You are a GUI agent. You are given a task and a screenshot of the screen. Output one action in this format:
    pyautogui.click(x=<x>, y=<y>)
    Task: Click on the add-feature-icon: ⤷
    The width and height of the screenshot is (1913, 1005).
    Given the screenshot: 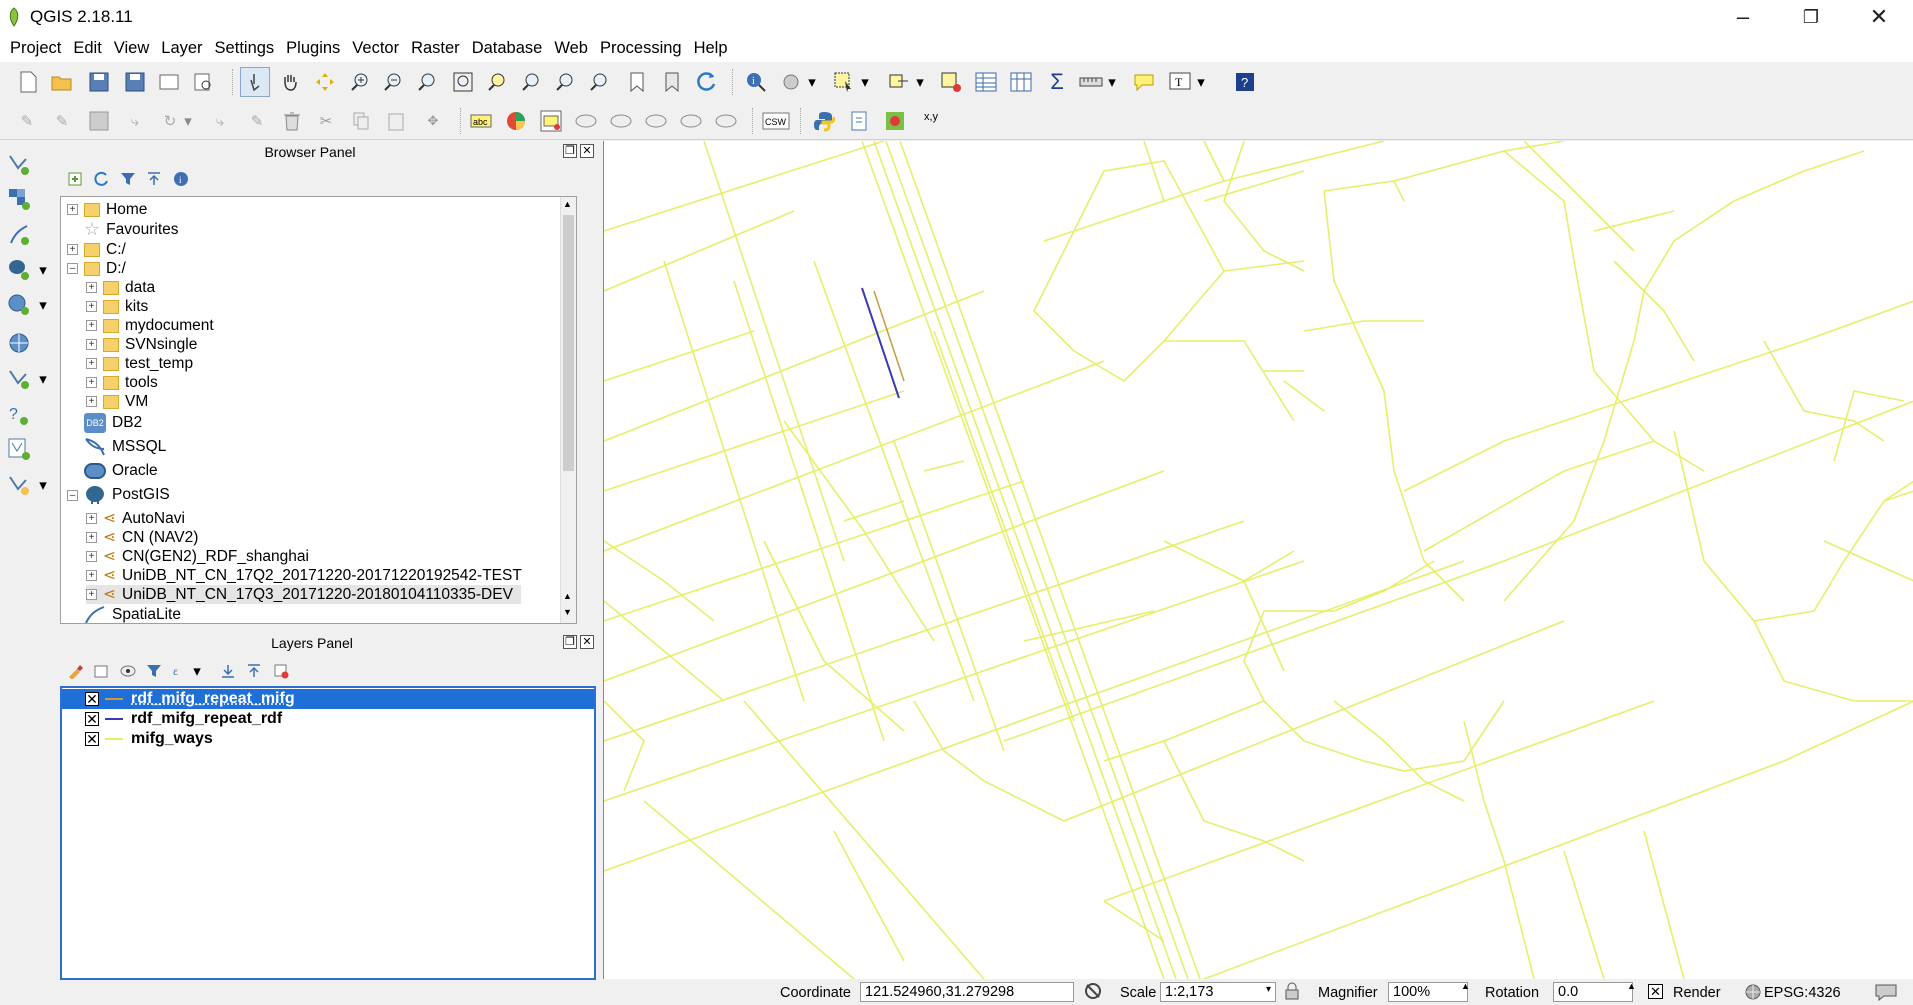 What is the action you would take?
    pyautogui.click(x=135, y=121)
    